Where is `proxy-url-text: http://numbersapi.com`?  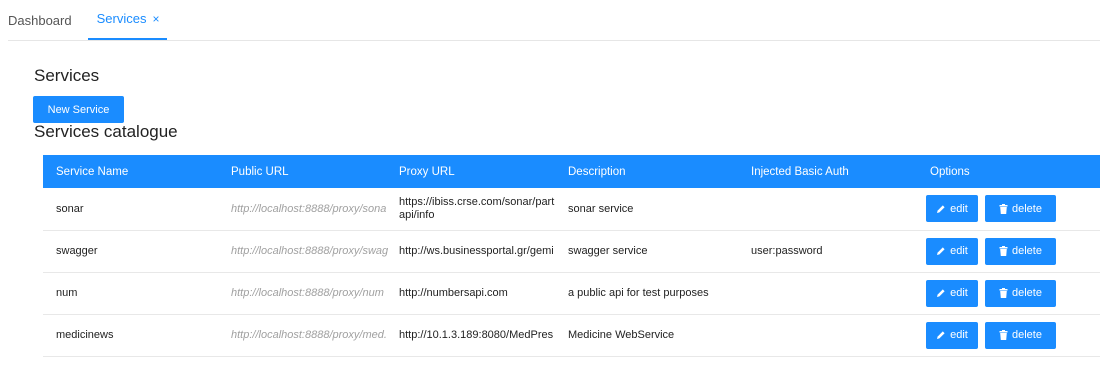 proxy-url-text: http://numbersapi.com is located at coordinates (453, 292).